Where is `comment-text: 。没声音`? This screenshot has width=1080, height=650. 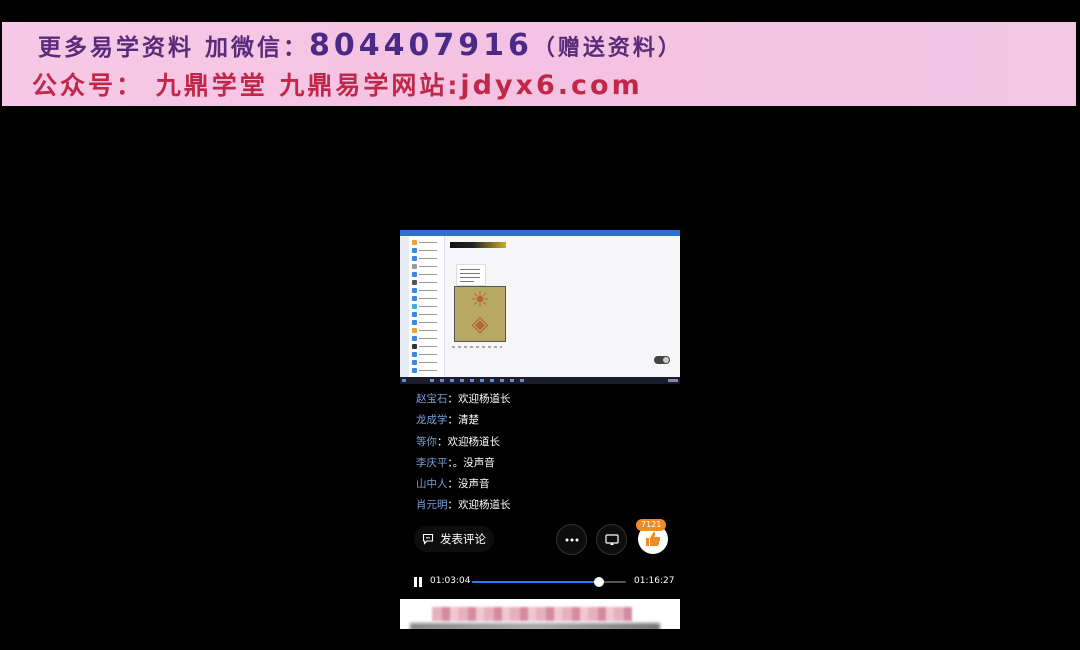
comment-text: 。没声音 is located at coordinates (473, 462).